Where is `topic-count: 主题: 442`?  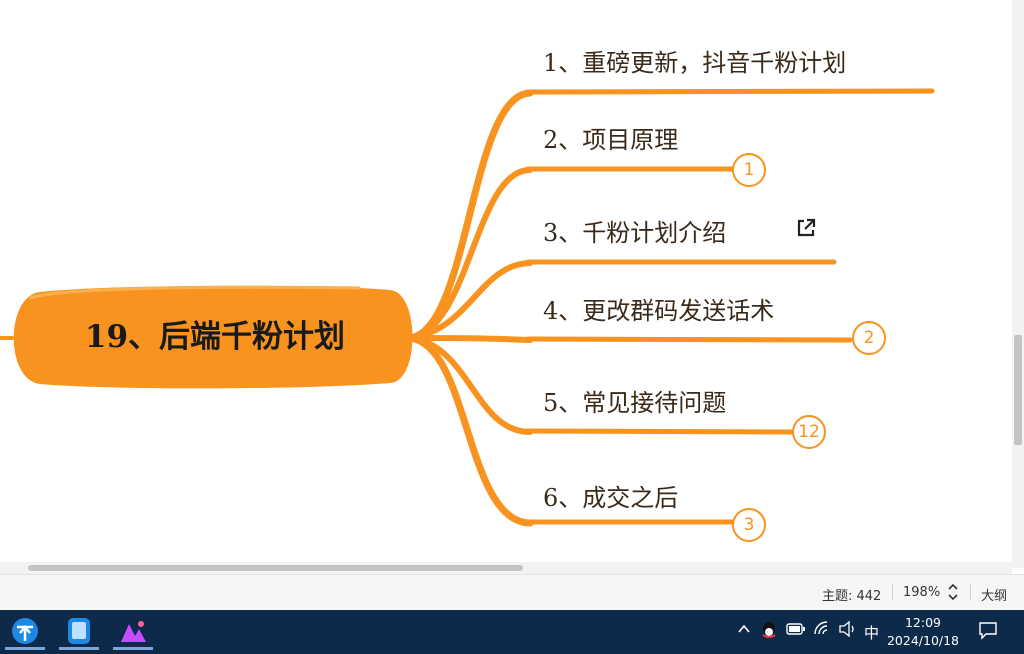
topic-count: 主题: 442 is located at coordinates (852, 596).